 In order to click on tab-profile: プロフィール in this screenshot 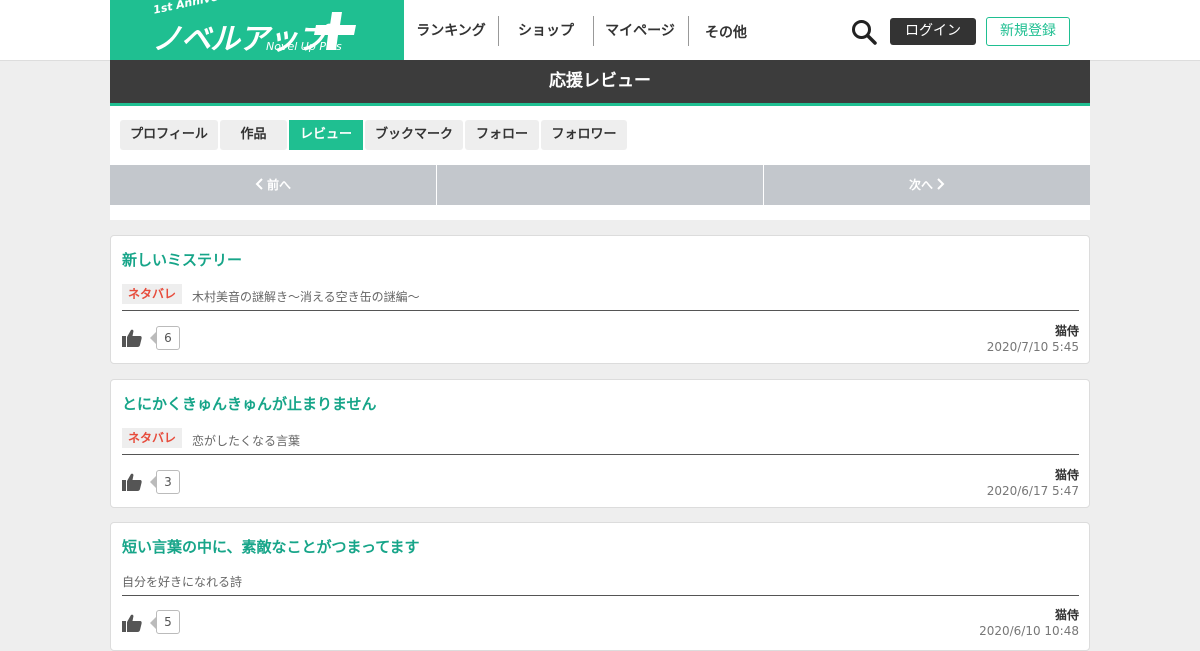, I will do `click(169, 135)`.